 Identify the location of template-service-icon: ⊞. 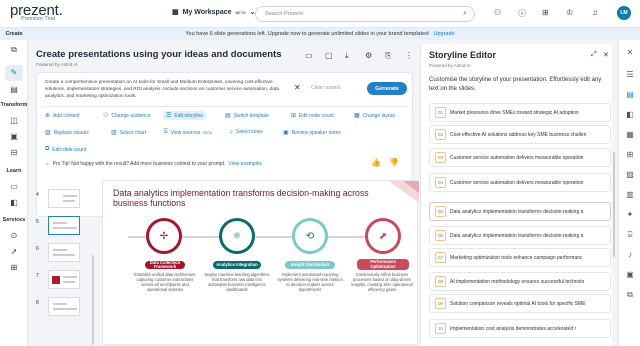
(14, 267).